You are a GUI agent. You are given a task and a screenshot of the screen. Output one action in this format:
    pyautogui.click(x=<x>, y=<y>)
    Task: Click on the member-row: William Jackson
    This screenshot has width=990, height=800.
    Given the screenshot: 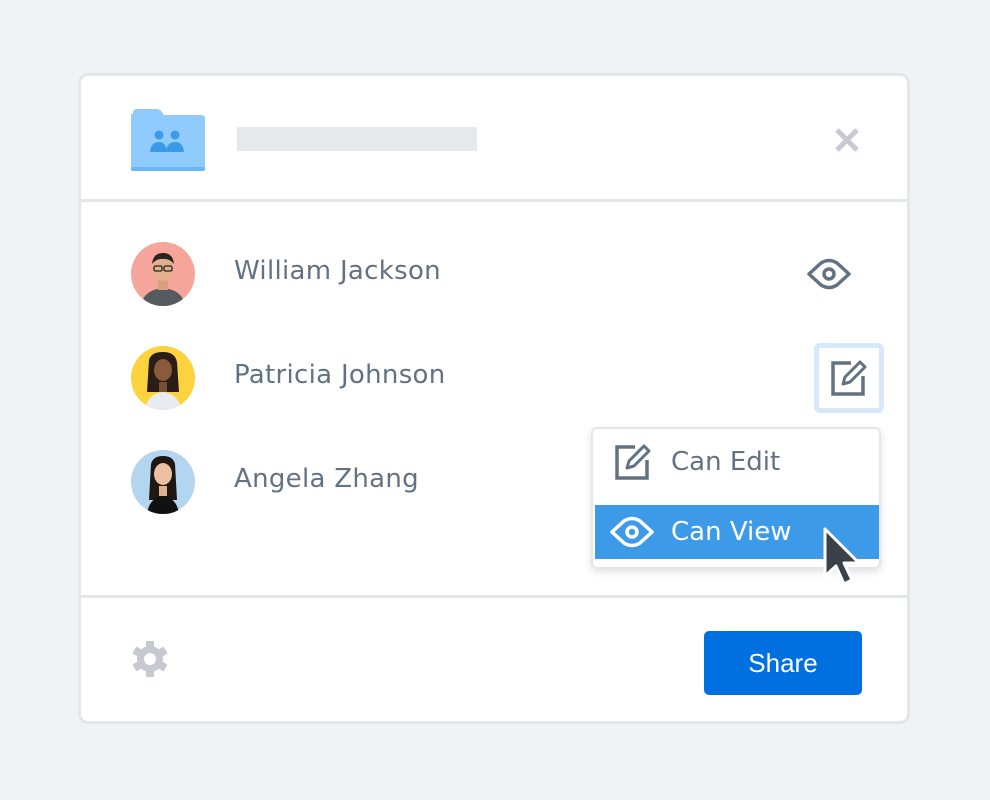 What is the action you would take?
    pyautogui.click(x=501, y=274)
    